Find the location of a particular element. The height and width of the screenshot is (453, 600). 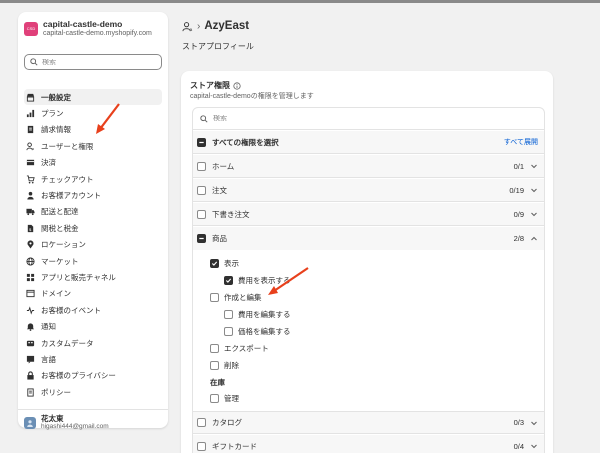

permission-view-cost: 費用を表示する is located at coordinates (257, 280).